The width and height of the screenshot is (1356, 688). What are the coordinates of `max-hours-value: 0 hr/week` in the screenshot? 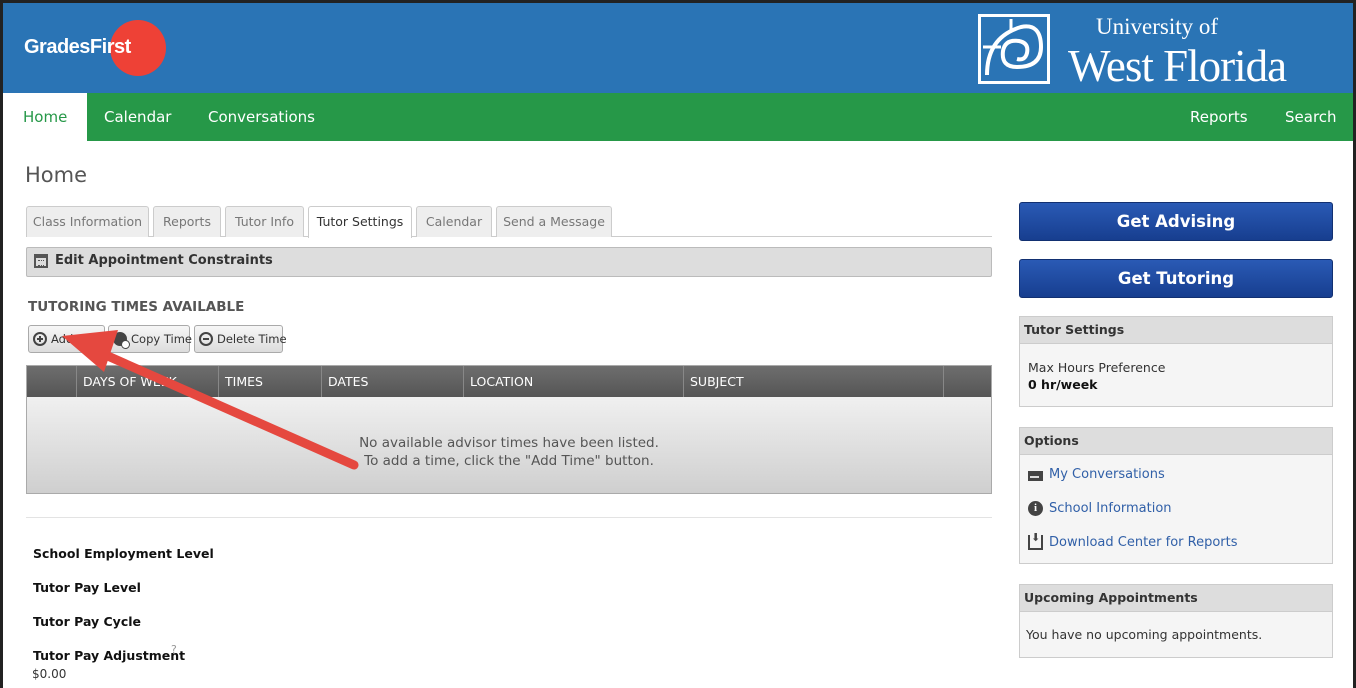 It's located at (1063, 384).